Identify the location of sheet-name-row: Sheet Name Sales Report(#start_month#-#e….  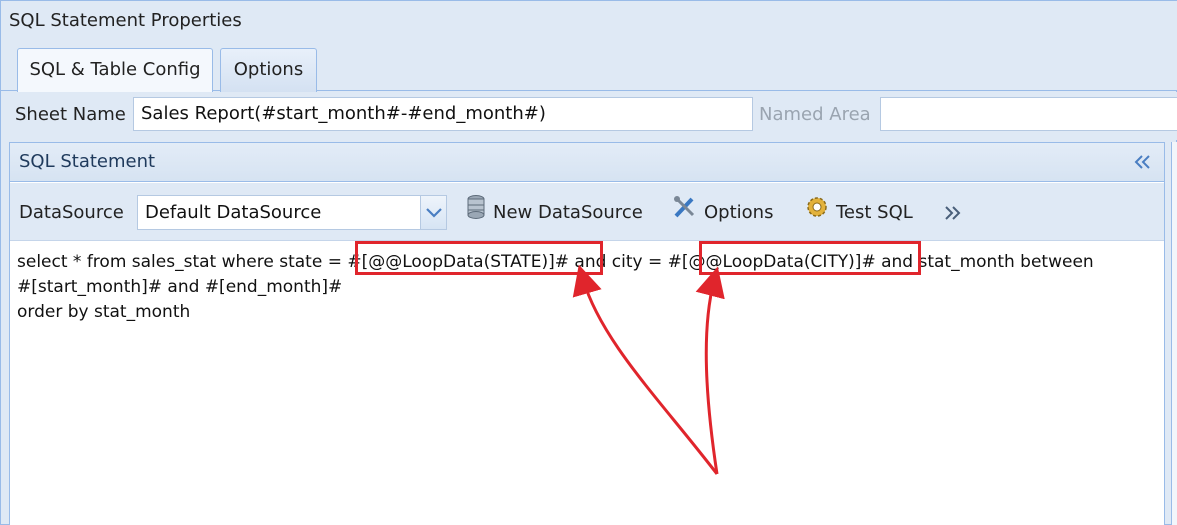
(589, 116).